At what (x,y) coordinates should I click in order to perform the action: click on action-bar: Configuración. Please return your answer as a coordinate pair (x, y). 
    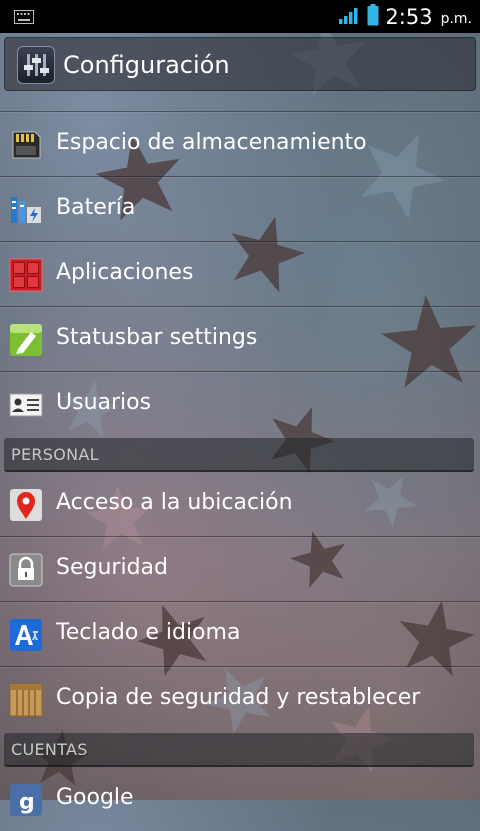
    Looking at the image, I should click on (240, 64).